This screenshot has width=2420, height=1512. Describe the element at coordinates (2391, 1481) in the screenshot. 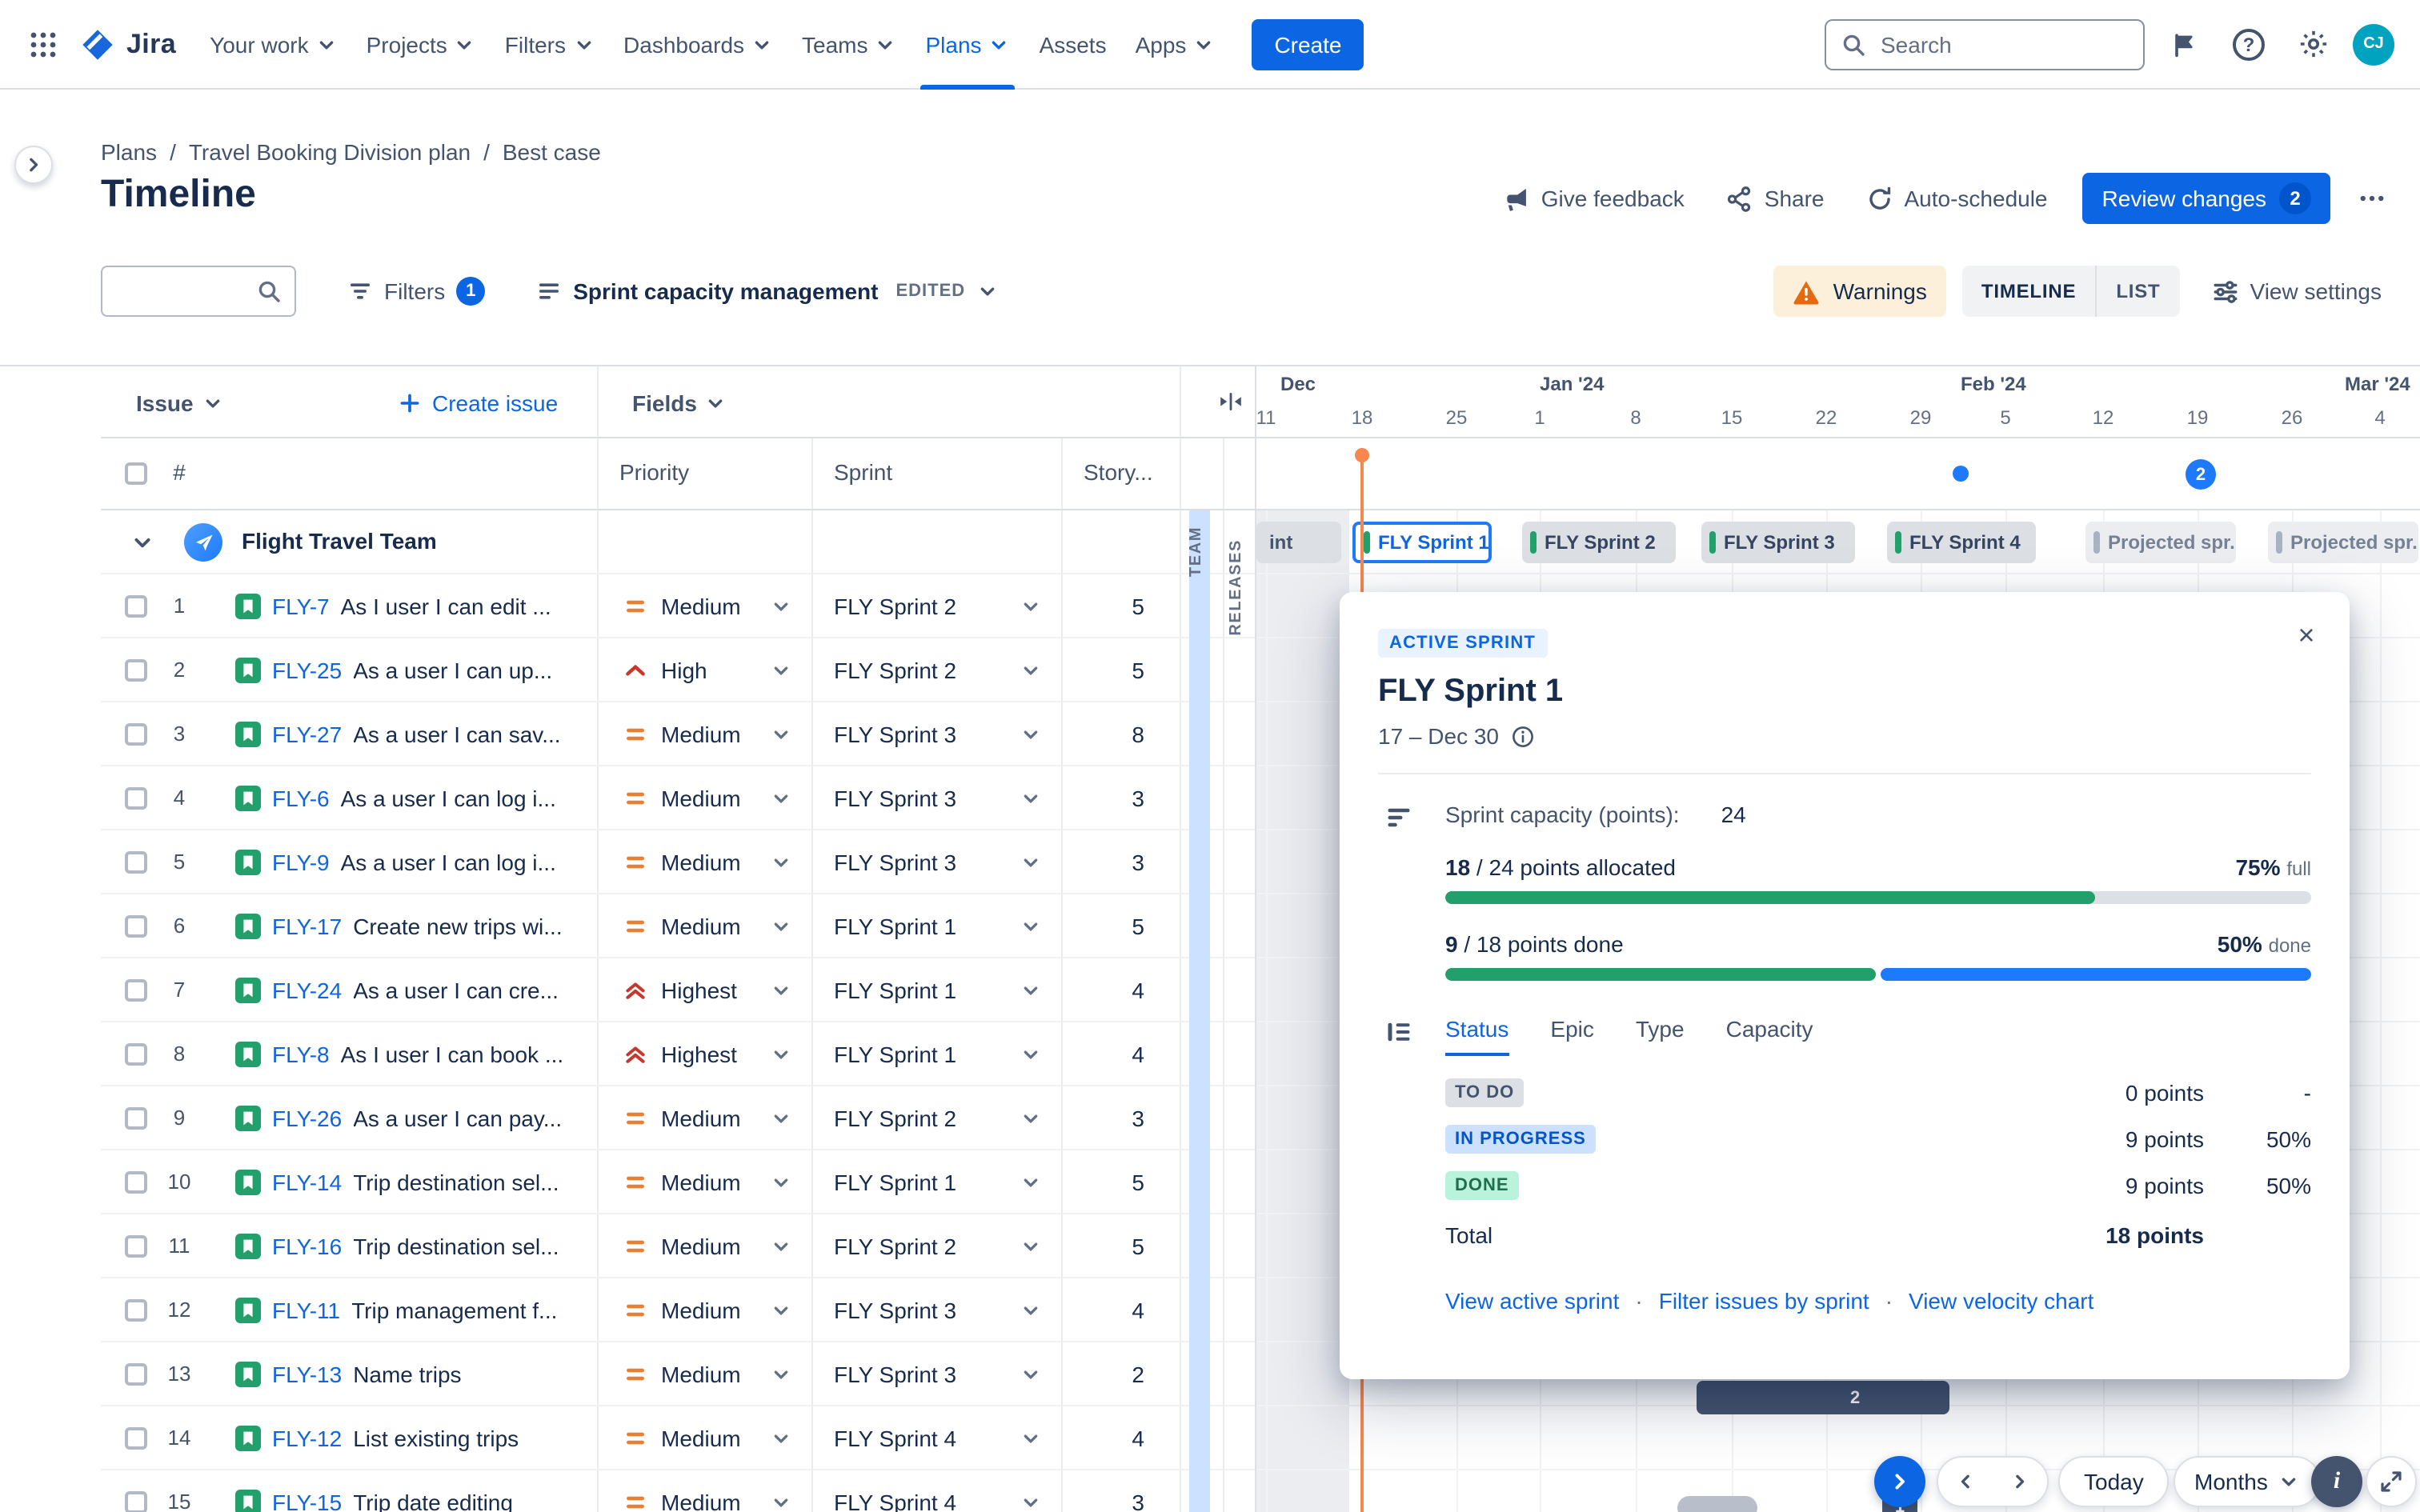

I see `fullscreen-button` at that location.